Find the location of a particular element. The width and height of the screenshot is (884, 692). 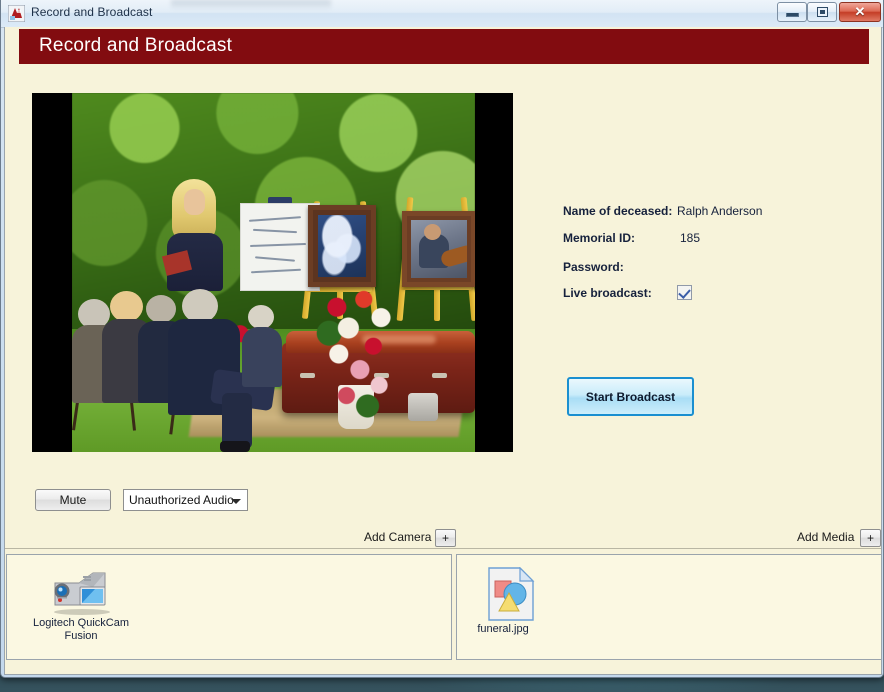

restore-button is located at coordinates (822, 12).